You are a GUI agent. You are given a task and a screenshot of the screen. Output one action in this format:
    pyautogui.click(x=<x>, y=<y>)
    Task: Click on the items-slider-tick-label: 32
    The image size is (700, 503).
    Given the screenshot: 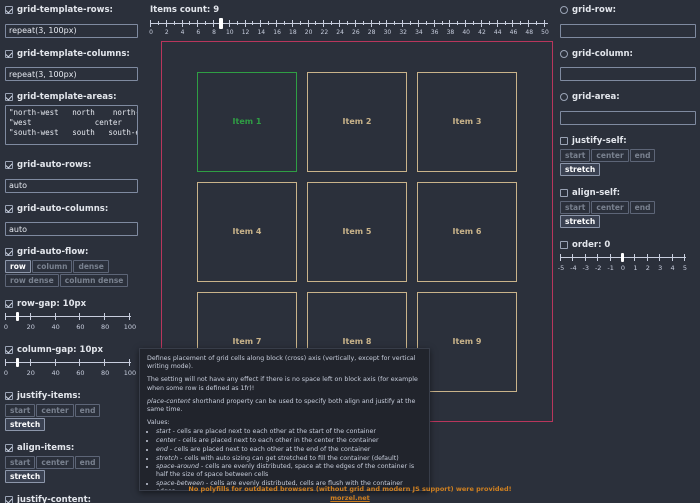 What is the action you would take?
    pyautogui.click(x=403, y=32)
    